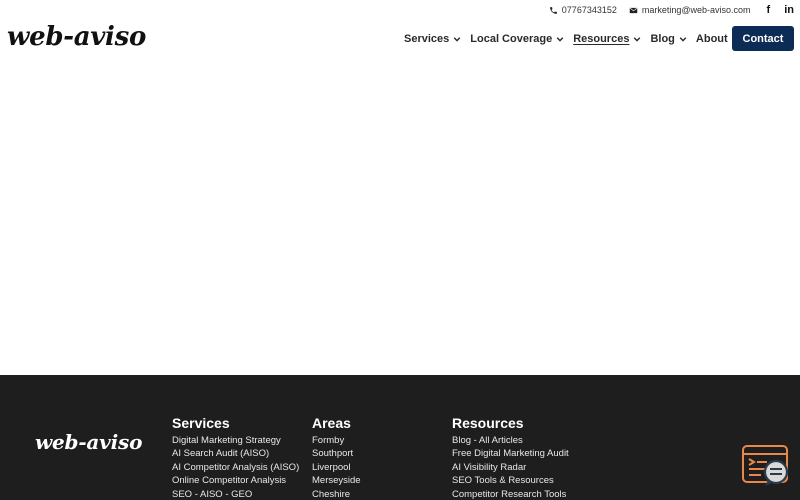 The height and width of the screenshot is (500, 800). What do you see at coordinates (553, 10) in the screenshot?
I see `phone-icon` at bounding box center [553, 10].